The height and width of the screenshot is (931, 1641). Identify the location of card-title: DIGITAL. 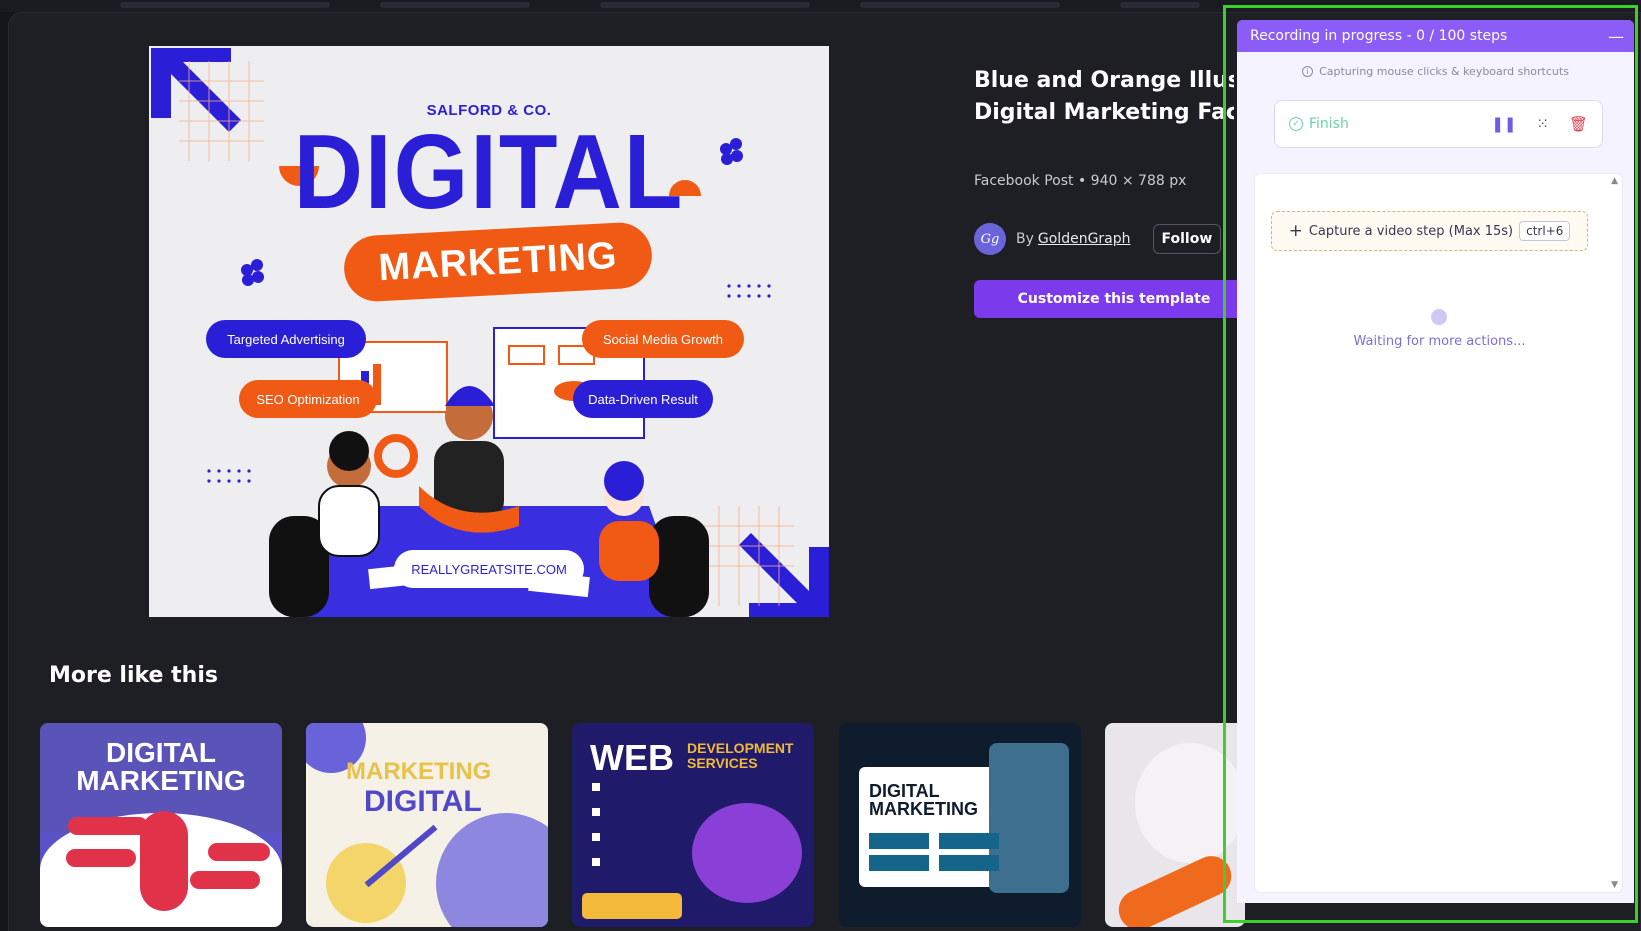
(423, 801).